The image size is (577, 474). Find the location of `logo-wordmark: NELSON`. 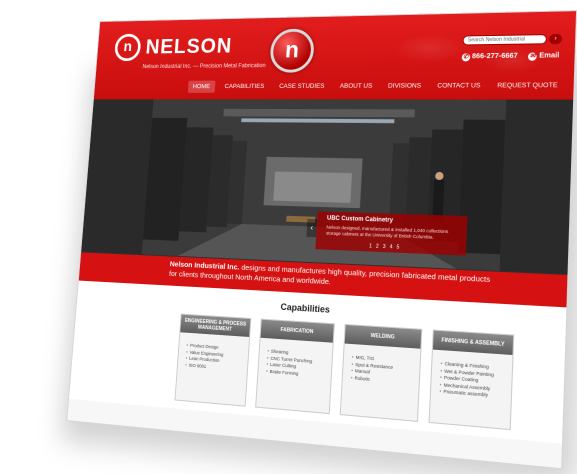

logo-wordmark: NELSON is located at coordinates (188, 46).